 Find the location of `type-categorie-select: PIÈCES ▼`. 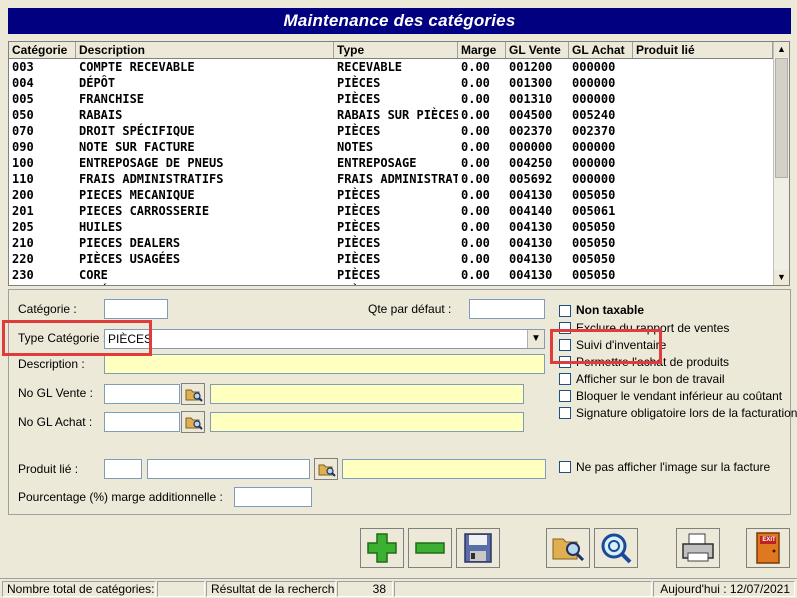

type-categorie-select: PIÈCES ▼ is located at coordinates (324, 339).